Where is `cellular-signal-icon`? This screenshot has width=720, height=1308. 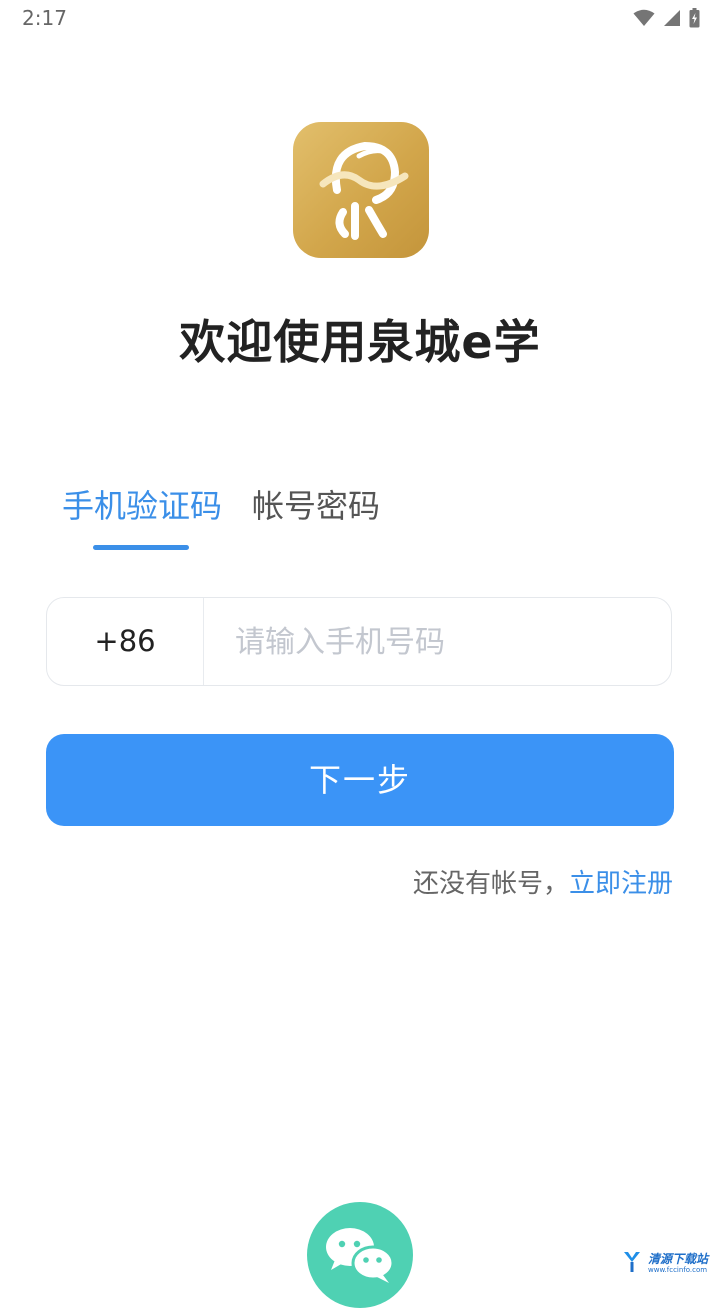 cellular-signal-icon is located at coordinates (672, 18).